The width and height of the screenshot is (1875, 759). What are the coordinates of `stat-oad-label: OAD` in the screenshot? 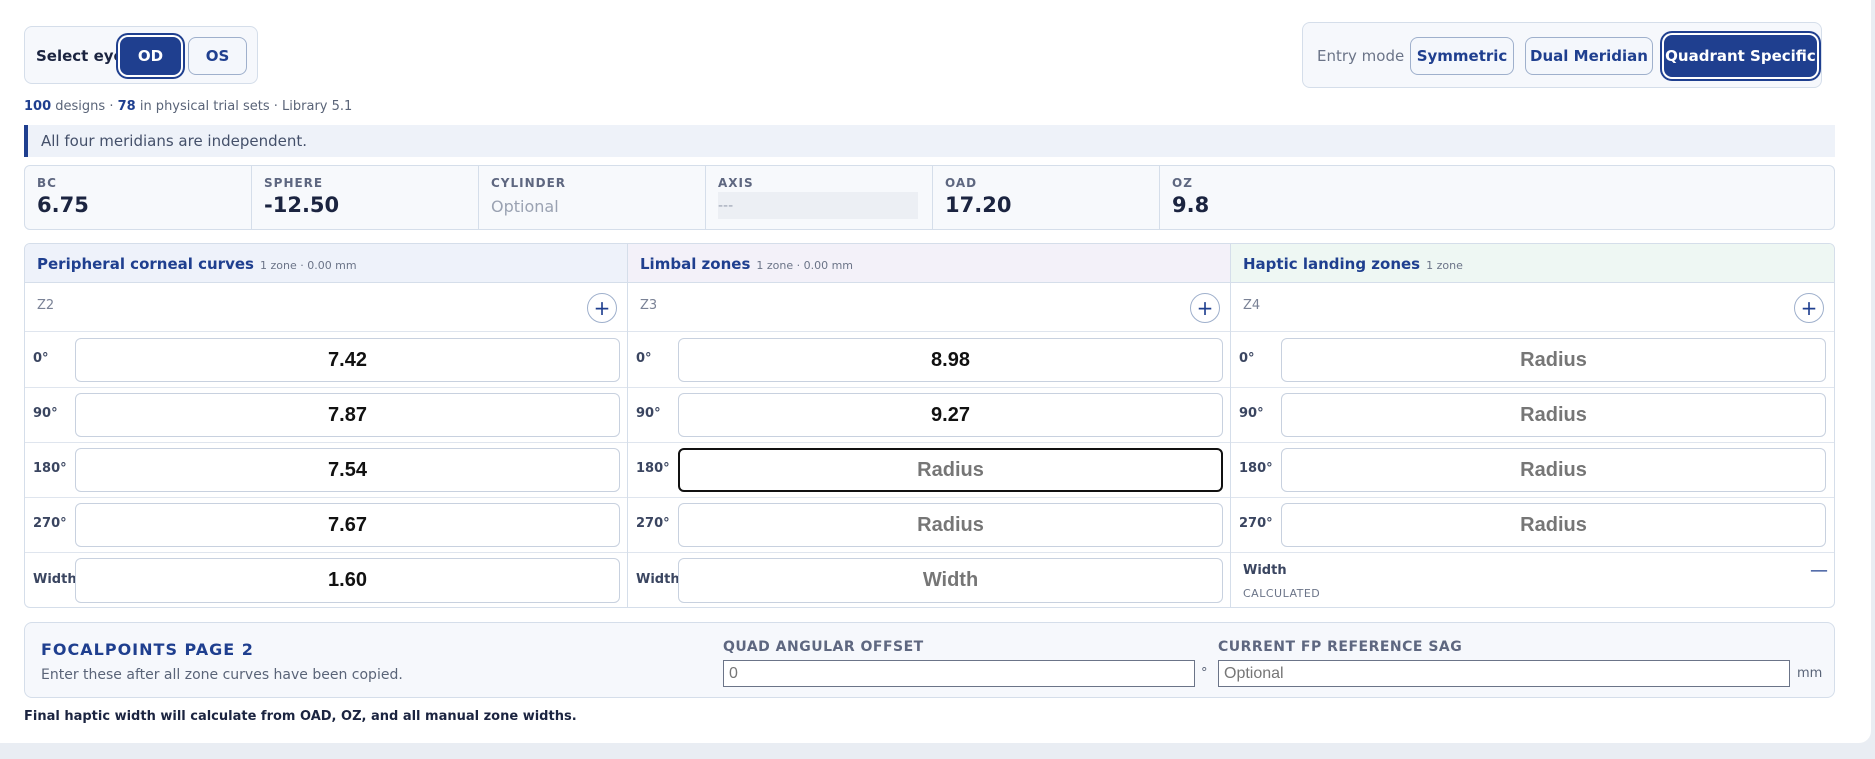 It's located at (961, 183).